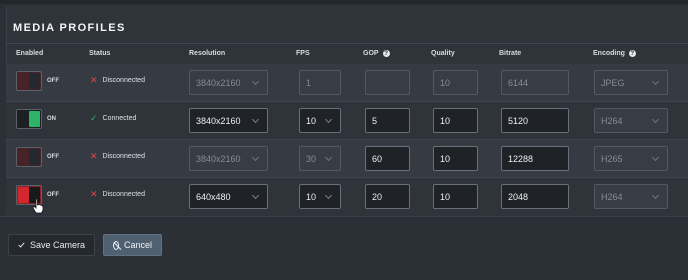 This screenshot has width=688, height=280. Describe the element at coordinates (377, 158) in the screenshot. I see `gop-value: 60` at that location.